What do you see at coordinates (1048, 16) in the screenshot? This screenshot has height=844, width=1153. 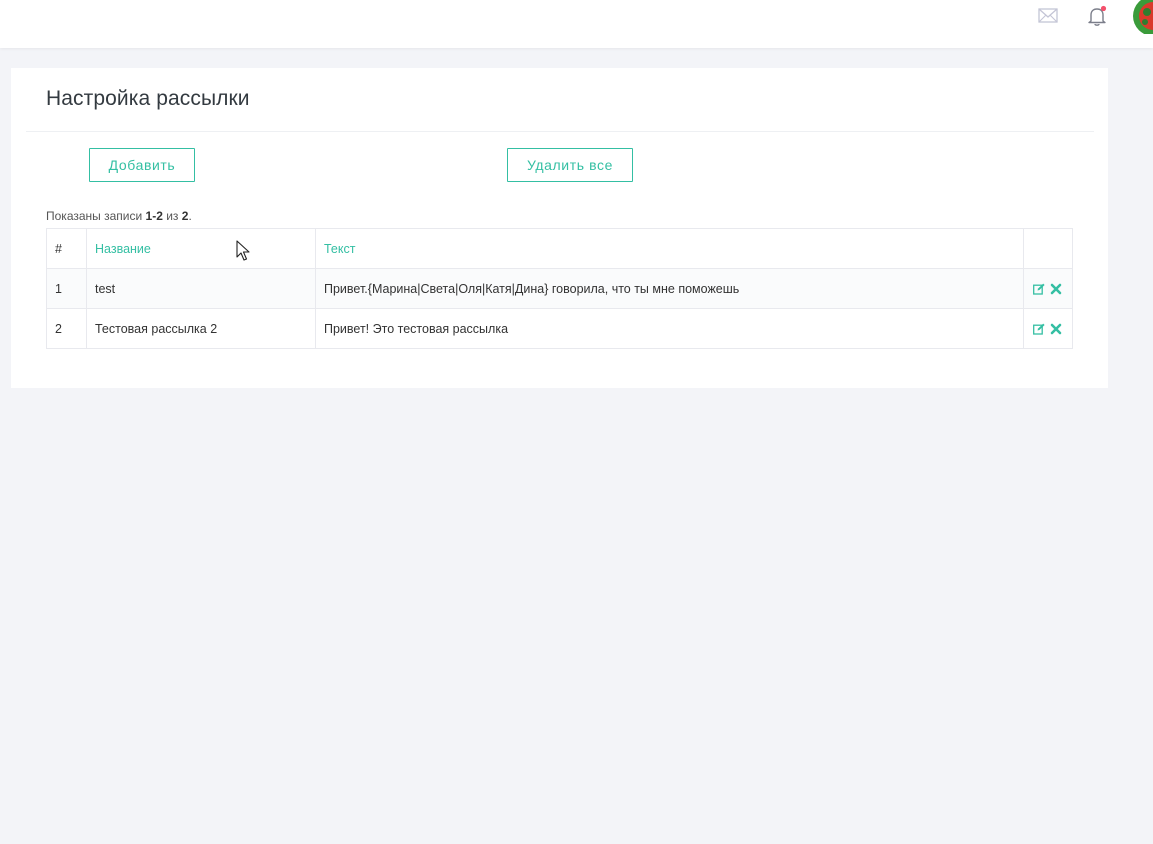 I see `mail-icon` at bounding box center [1048, 16].